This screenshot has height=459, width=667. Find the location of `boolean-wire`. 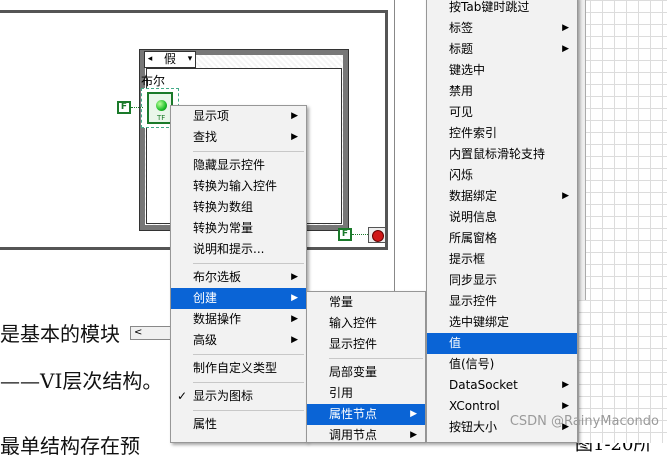

boolean-wire is located at coordinates (137, 107).